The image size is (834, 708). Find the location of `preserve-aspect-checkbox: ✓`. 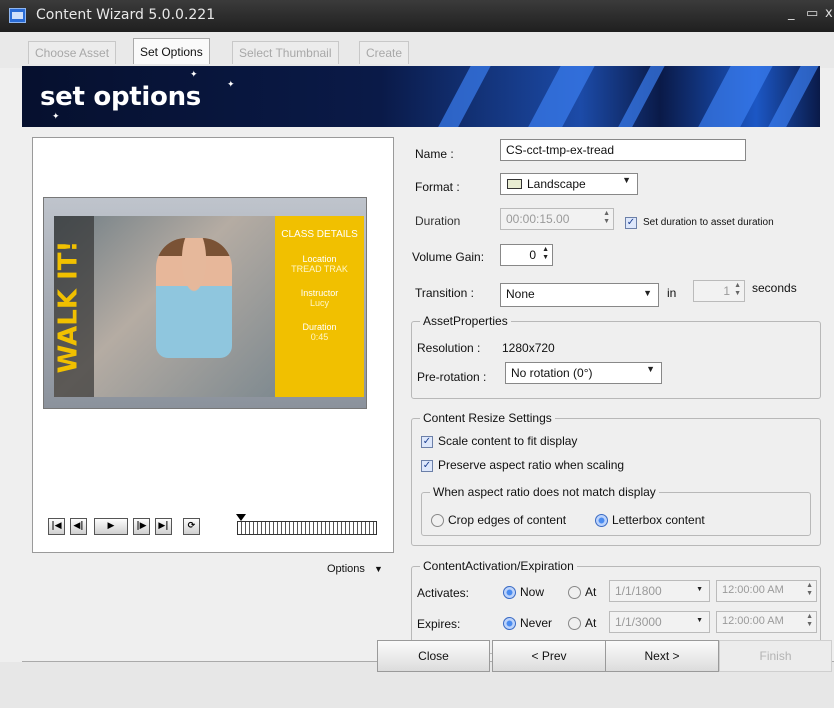

preserve-aspect-checkbox: ✓ is located at coordinates (427, 466).